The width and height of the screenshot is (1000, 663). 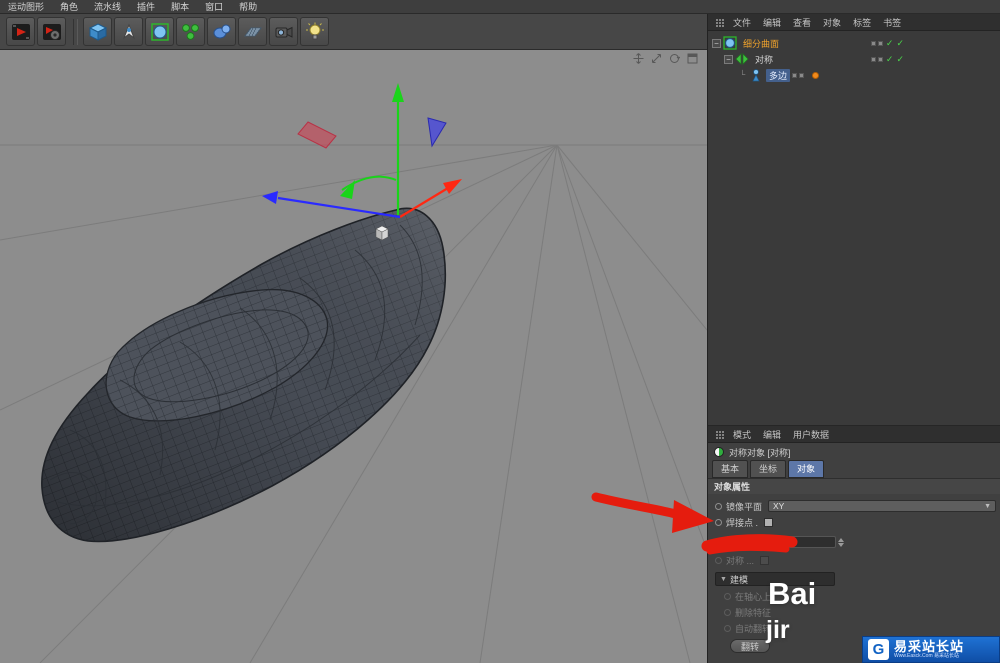 I want to click on mirror-plane-value: XY, so click(x=779, y=506).